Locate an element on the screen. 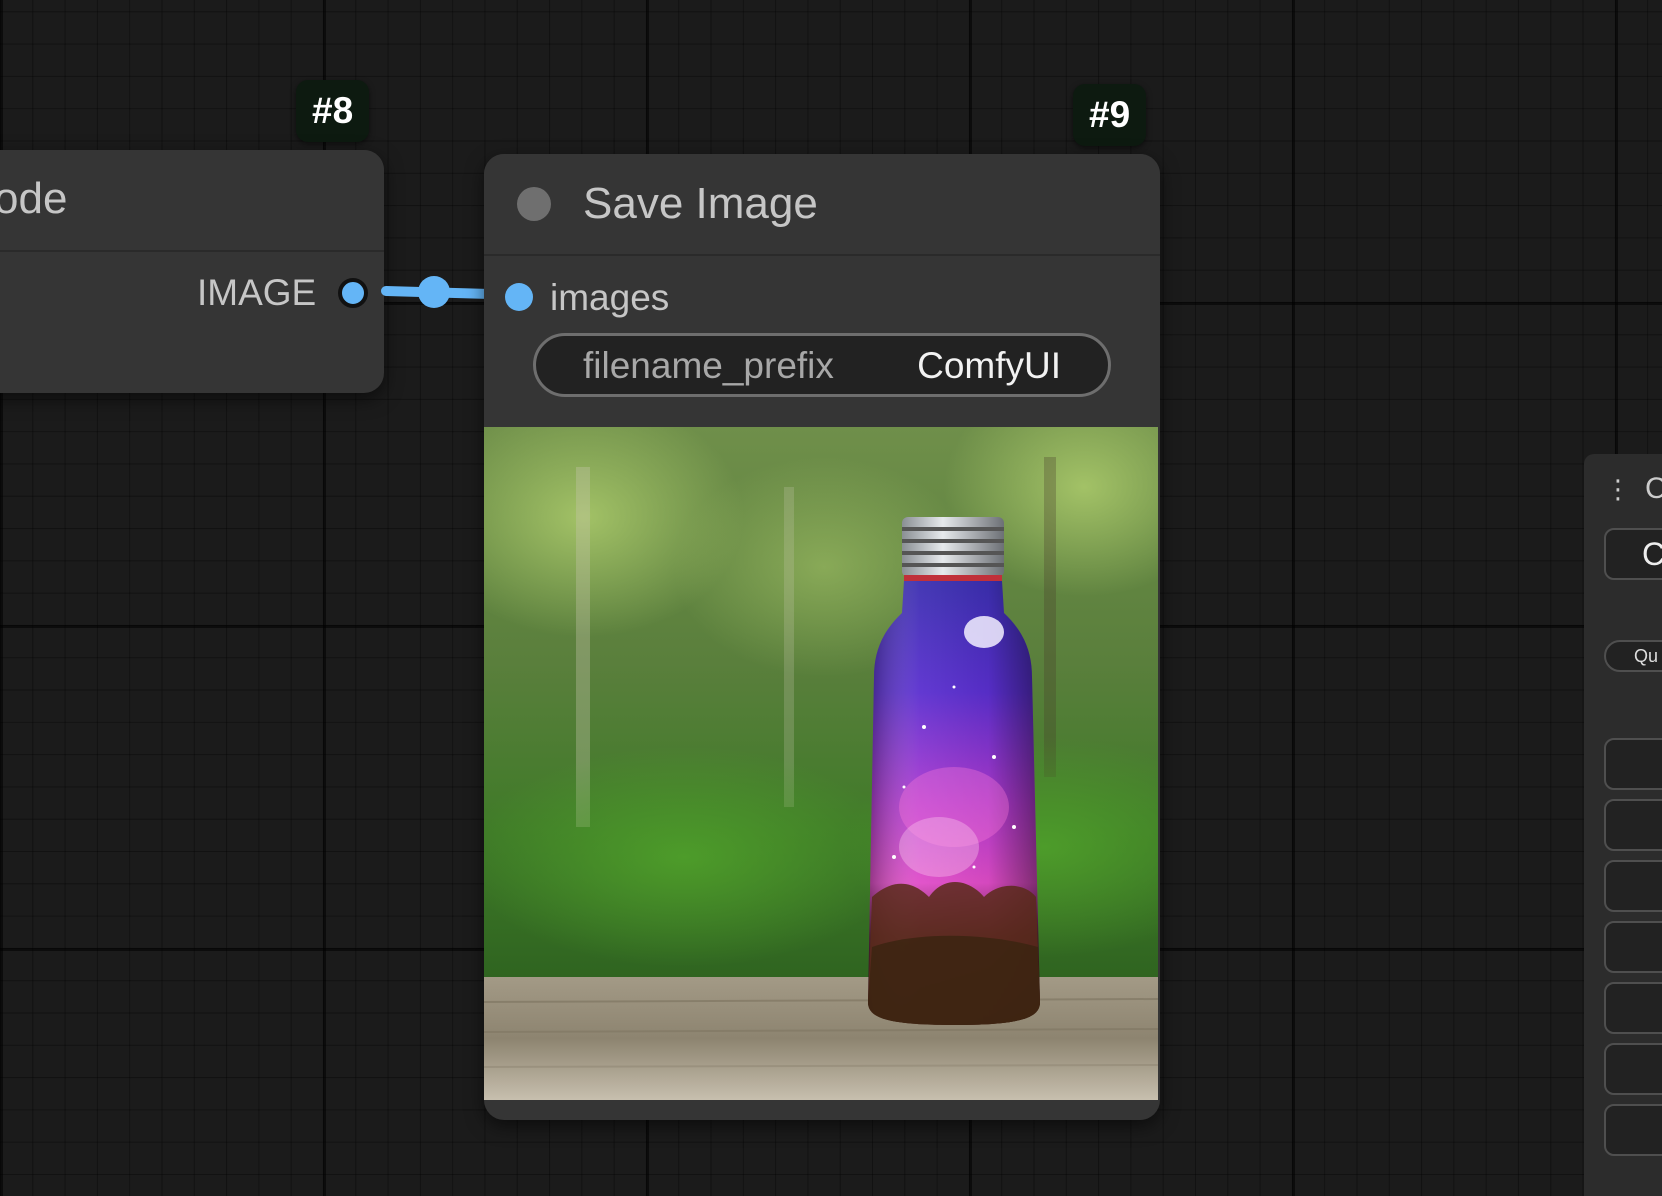  queue-toggle-label: Qu is located at coordinates (1646, 656).